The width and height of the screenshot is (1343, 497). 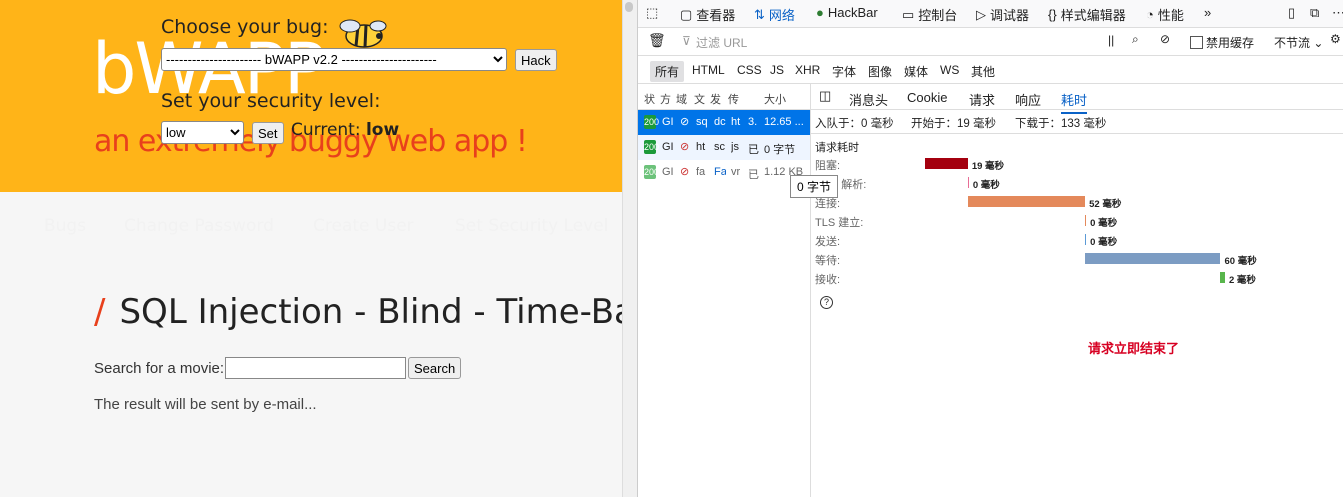 What do you see at coordinates (1207, 12) in the screenshot?
I see `more-tabs-icon: »` at bounding box center [1207, 12].